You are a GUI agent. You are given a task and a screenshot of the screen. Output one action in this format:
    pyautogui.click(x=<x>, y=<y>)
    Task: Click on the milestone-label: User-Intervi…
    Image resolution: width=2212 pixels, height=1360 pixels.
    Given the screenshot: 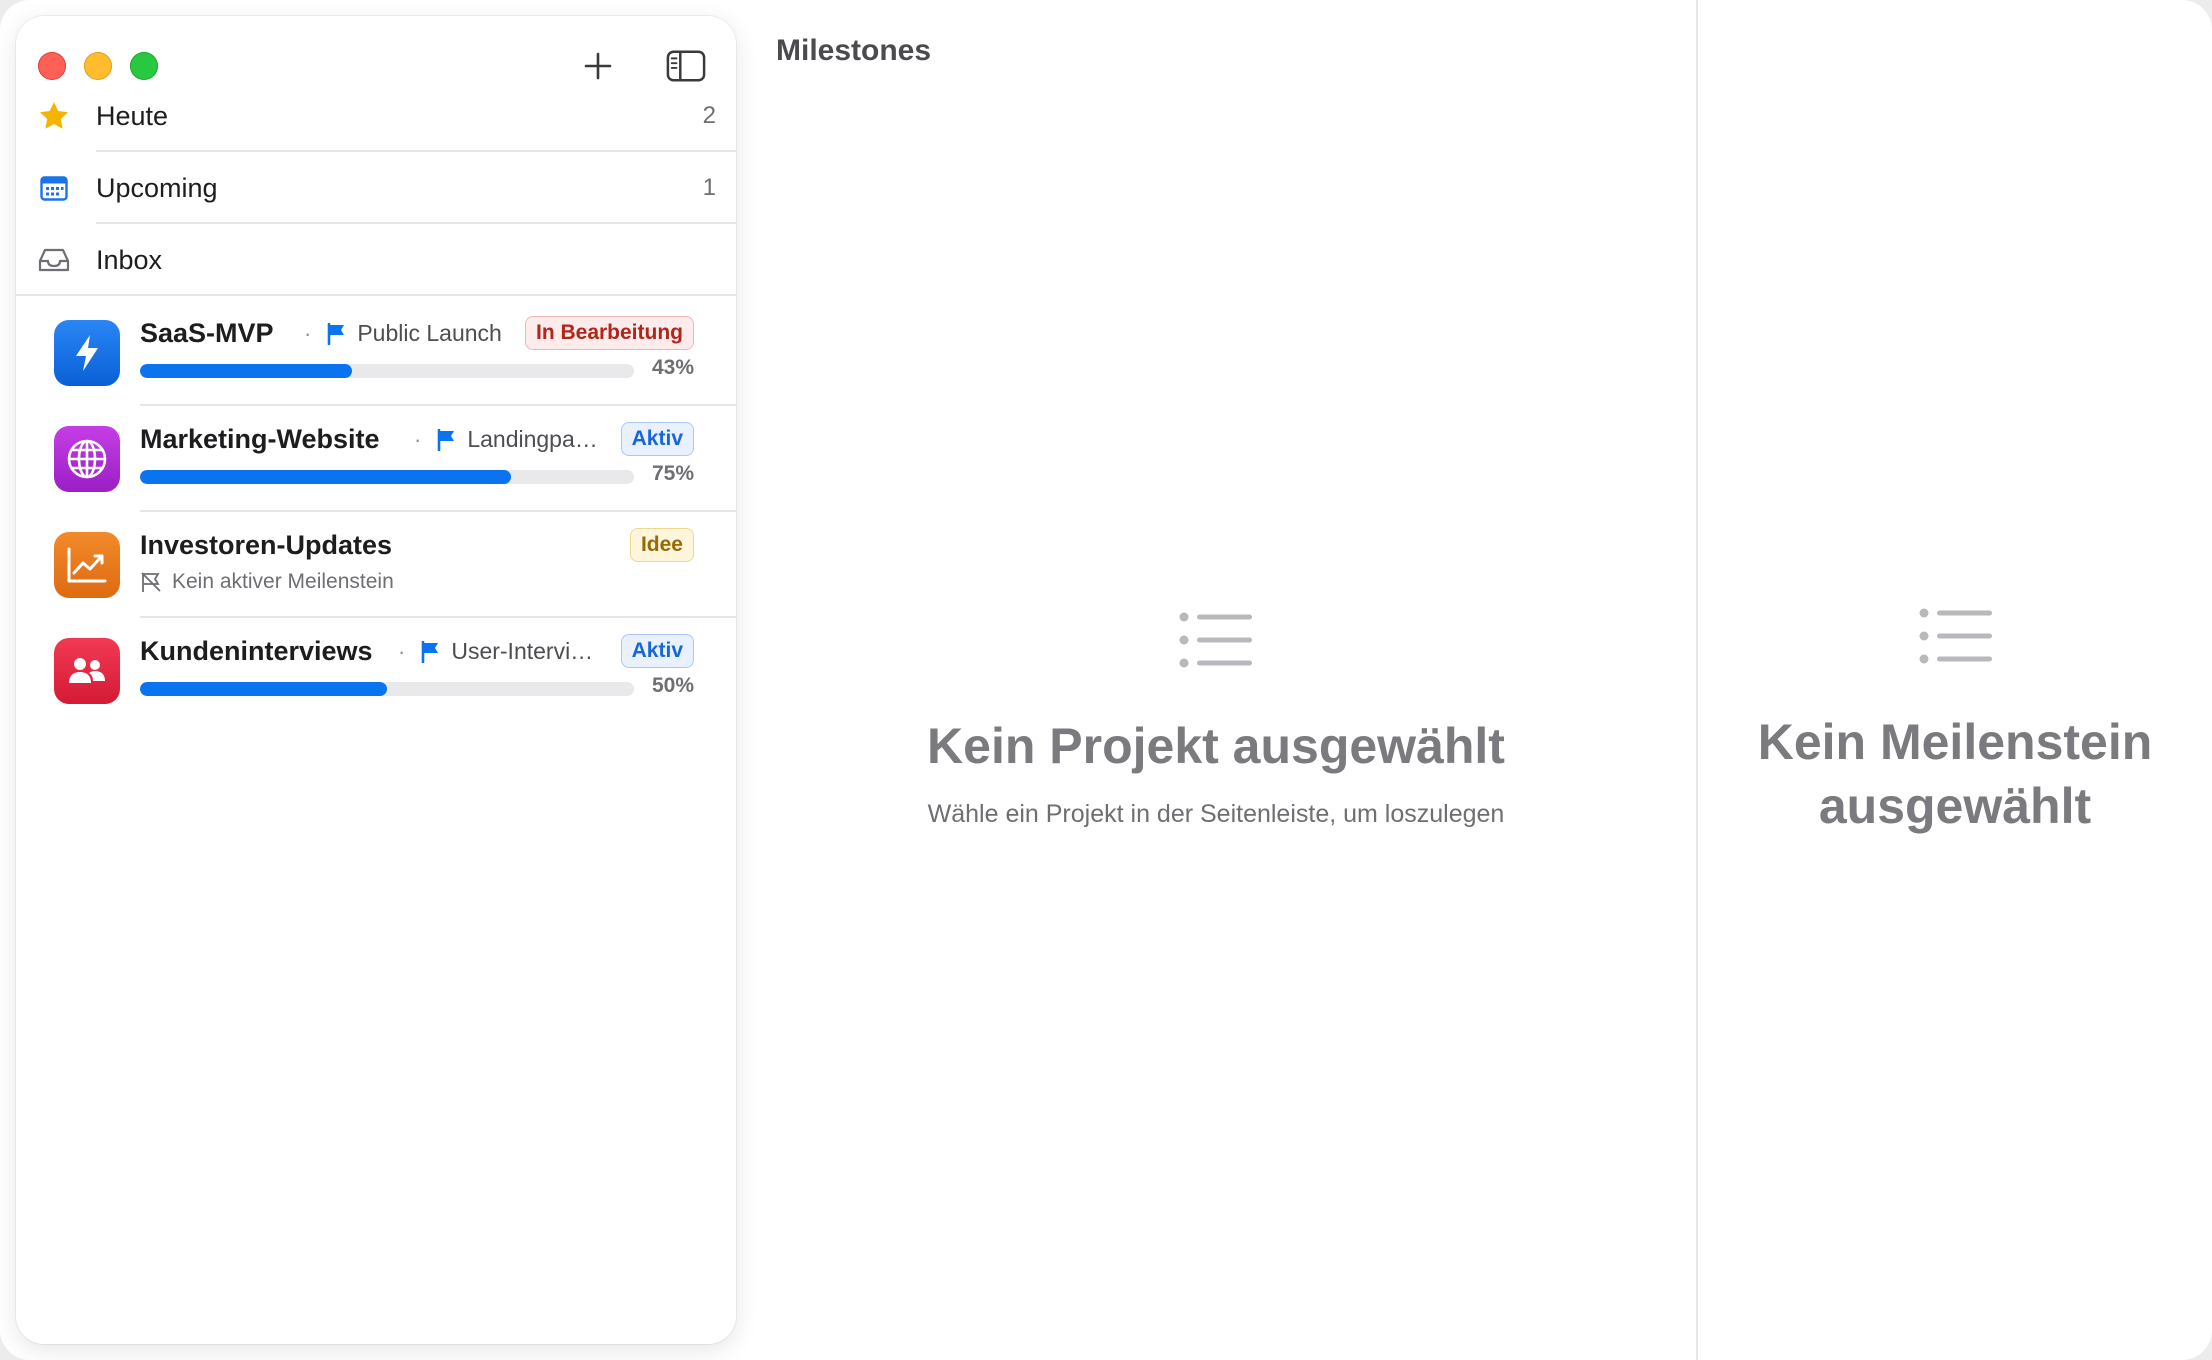 What is the action you would take?
    pyautogui.click(x=522, y=651)
    